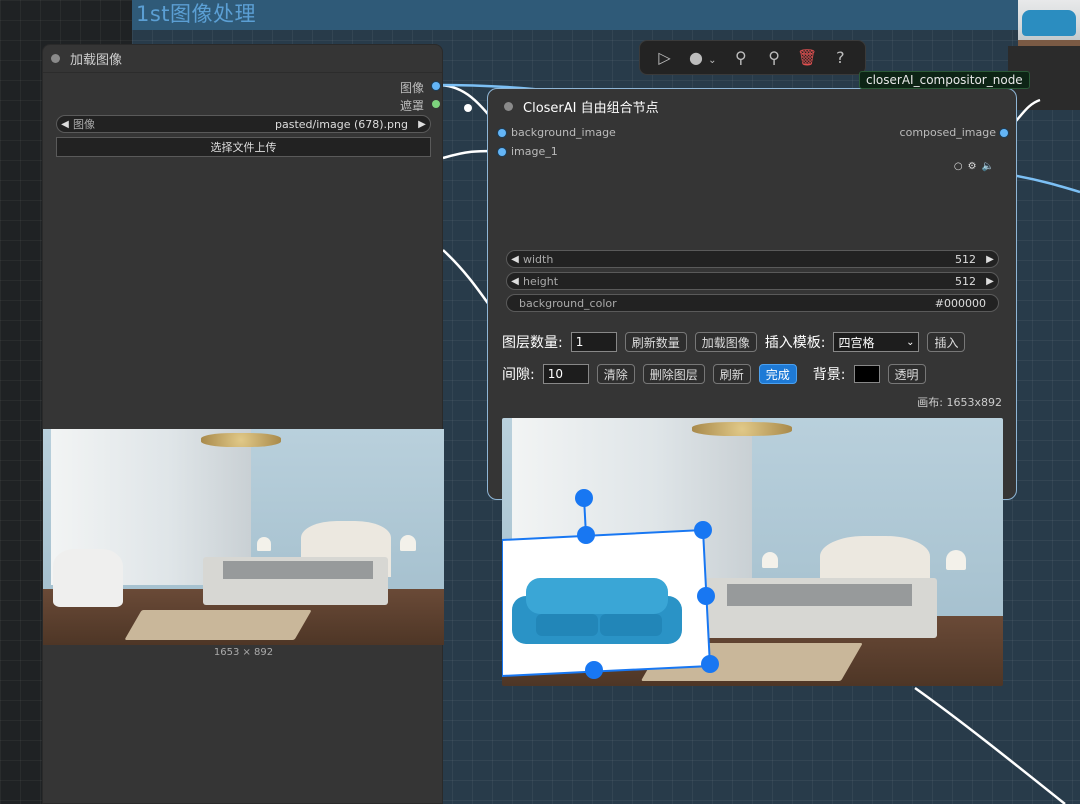 This screenshot has width=1080, height=804. Describe the element at coordinates (594, 670) in the screenshot. I see `resize-handle-bottom` at that location.